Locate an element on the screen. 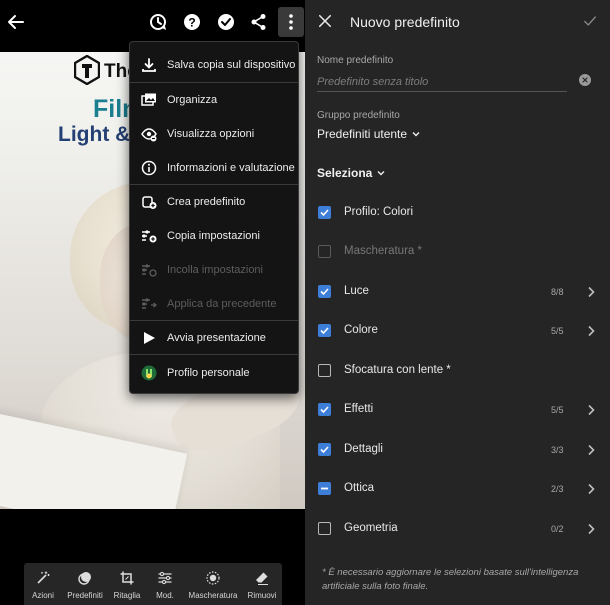 The width and height of the screenshot is (610, 605). menu-item-copy-settings: Copia impostazioni is located at coordinates (214, 236).